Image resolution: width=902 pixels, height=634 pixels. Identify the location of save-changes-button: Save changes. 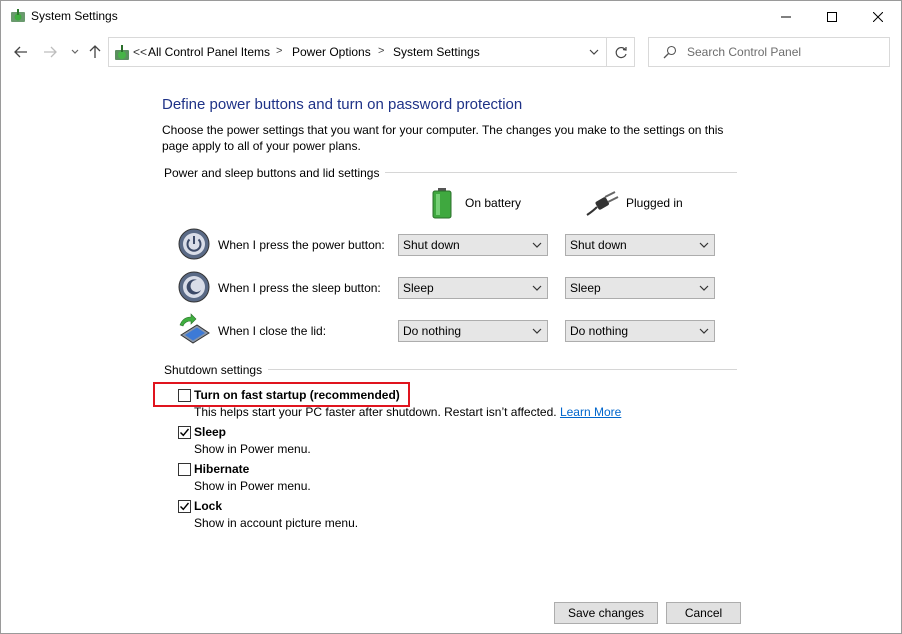
(606, 613).